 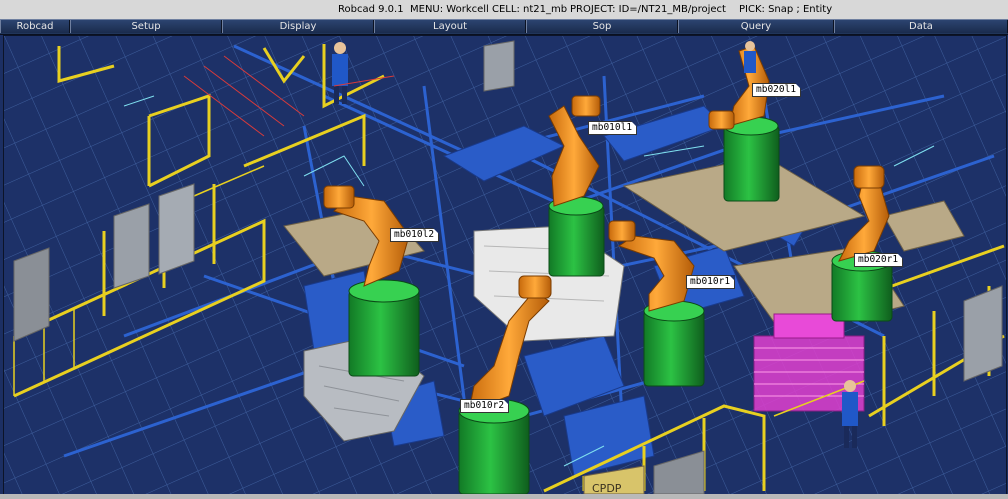 I want to click on robot-label-mb010r1: mb010r1, so click(x=711, y=282).